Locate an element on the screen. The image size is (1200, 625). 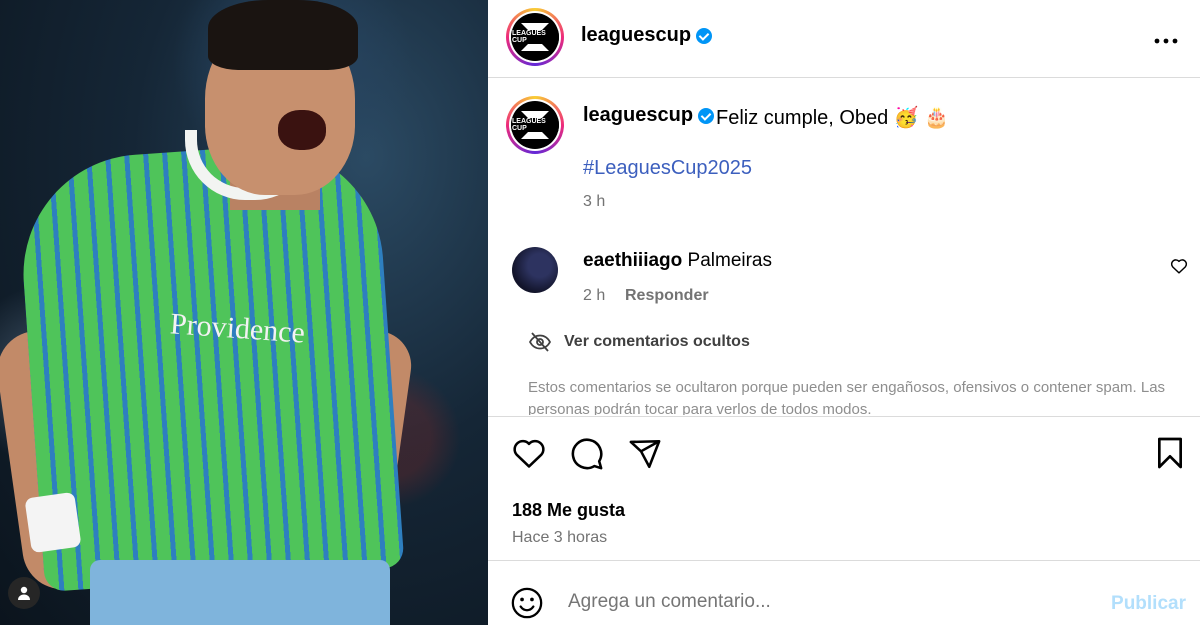
view-hidden-comments-button: Ver comentarios ocultos is located at coordinates (639, 342).